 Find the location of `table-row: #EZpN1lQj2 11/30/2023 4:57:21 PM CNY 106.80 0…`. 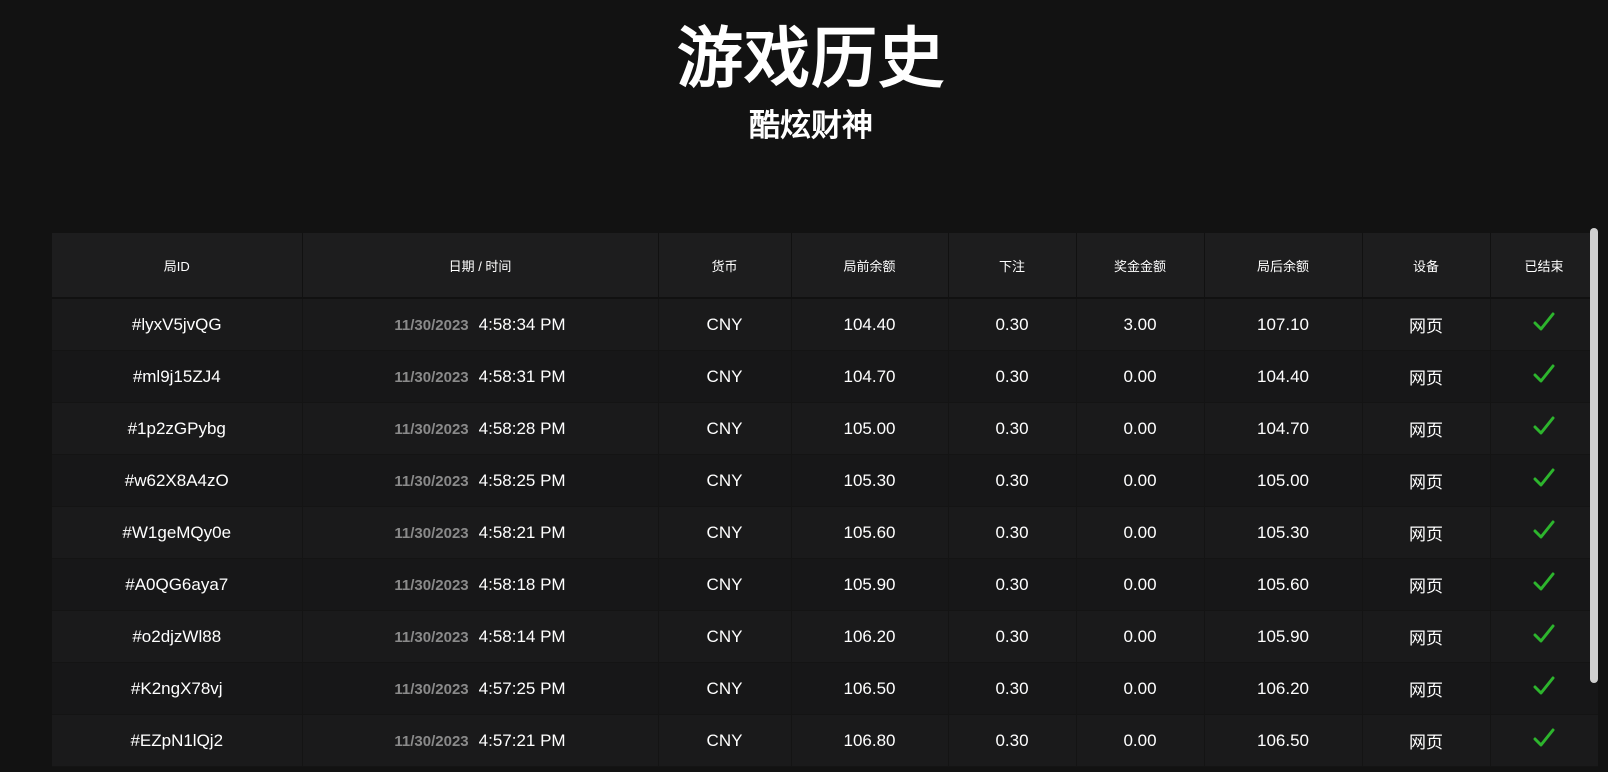

table-row: #EZpN1lQj2 11/30/2023 4:57:21 PM CNY 106.80 0… is located at coordinates (825, 740).